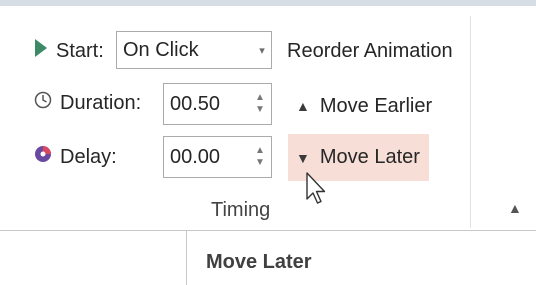 The height and width of the screenshot is (285, 536). Describe the element at coordinates (369, 157) in the screenshot. I see `move-later-label: Move Later` at that location.